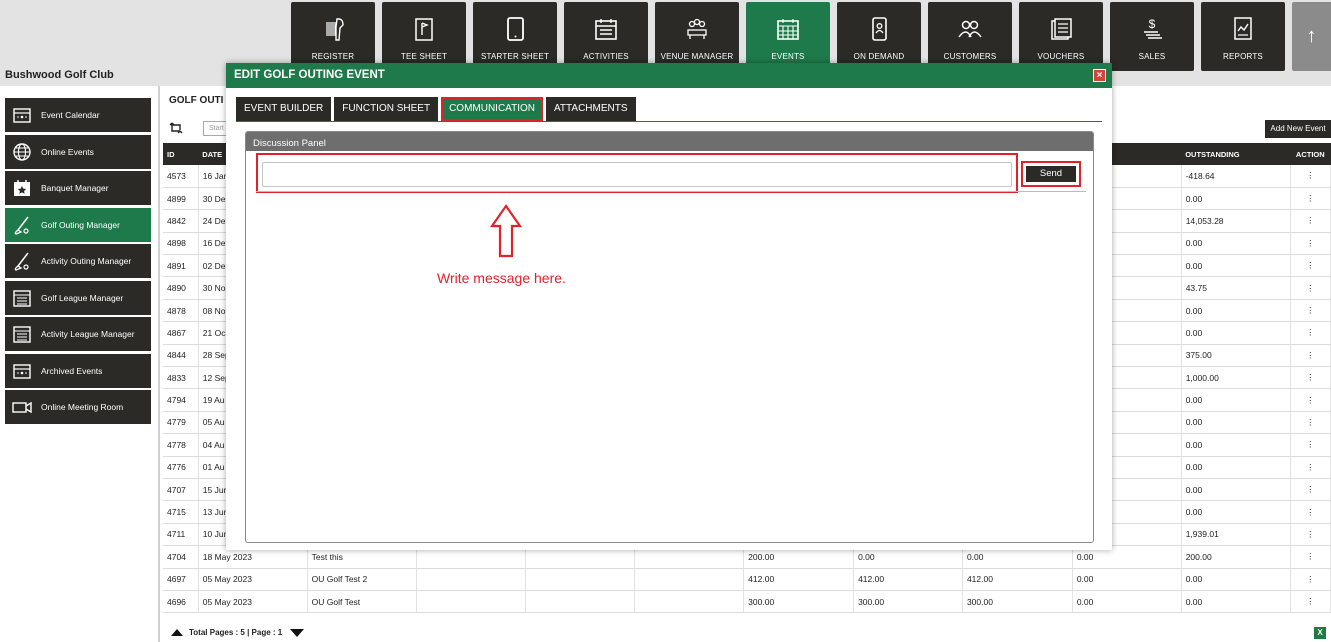 This screenshot has width=1331, height=642. Describe the element at coordinates (362, 579) in the screenshot. I see `table-cell: OU Golf Test 2` at that location.